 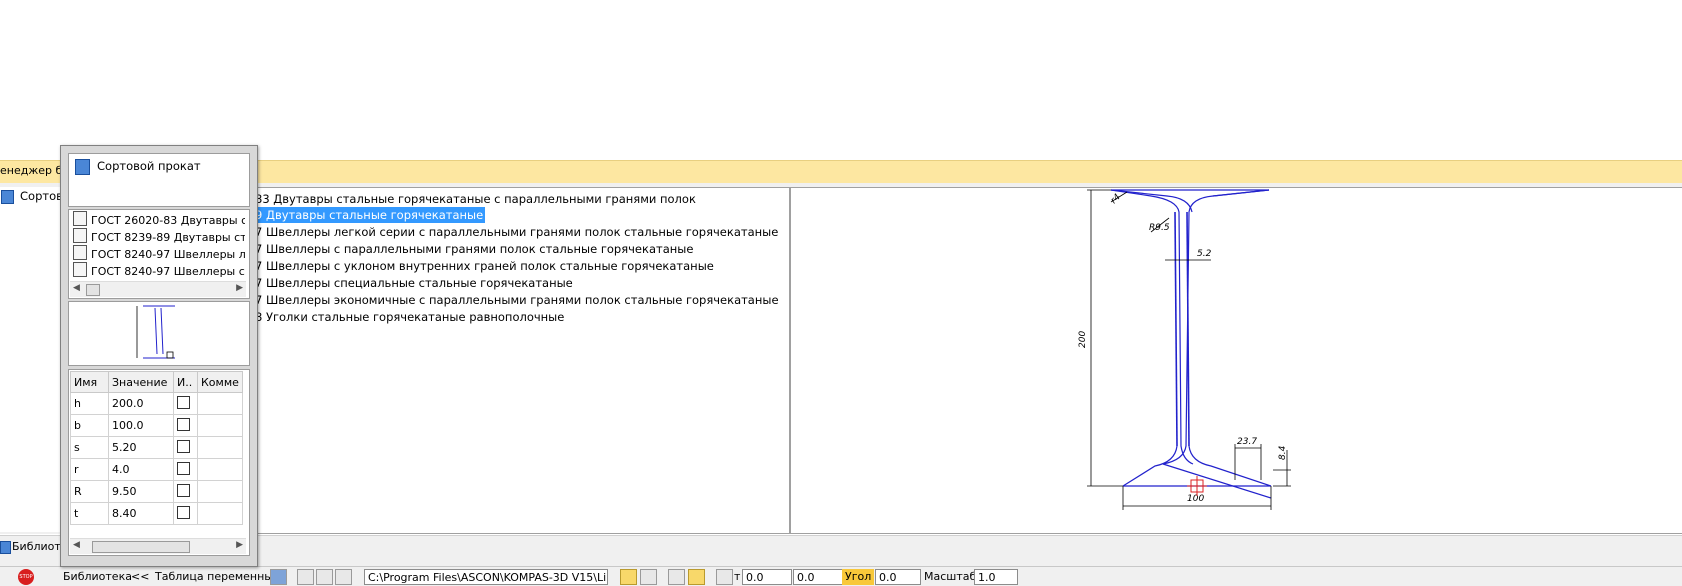 I want to click on scale-label: Масштаб, so click(x=950, y=576).